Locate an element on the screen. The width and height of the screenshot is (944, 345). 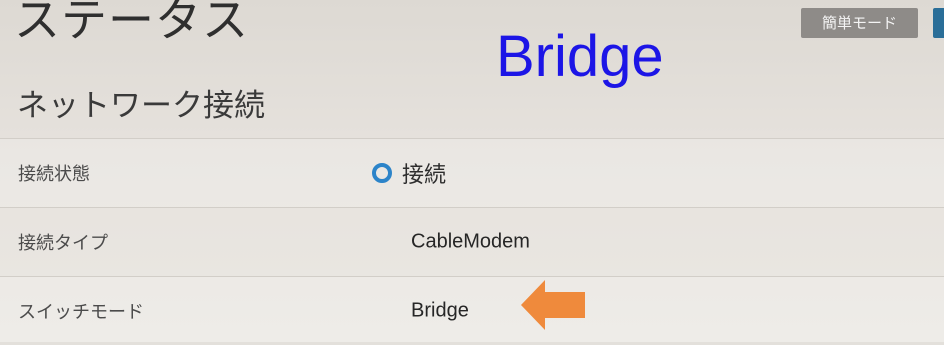
connection-type-value: CableModem is located at coordinates (470, 241).